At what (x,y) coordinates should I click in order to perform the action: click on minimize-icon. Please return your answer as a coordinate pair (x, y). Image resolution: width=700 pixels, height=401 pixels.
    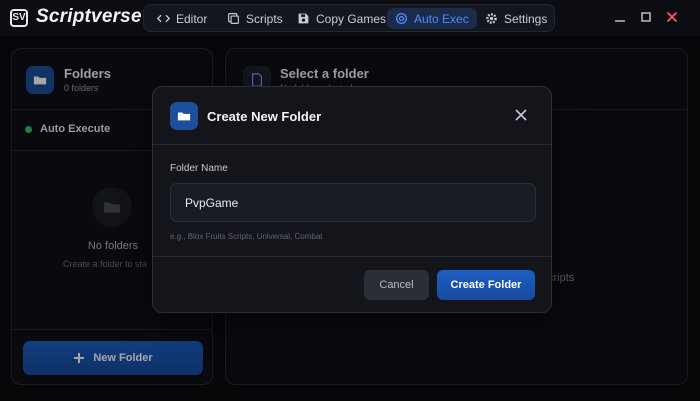
    Looking at the image, I should click on (620, 17).